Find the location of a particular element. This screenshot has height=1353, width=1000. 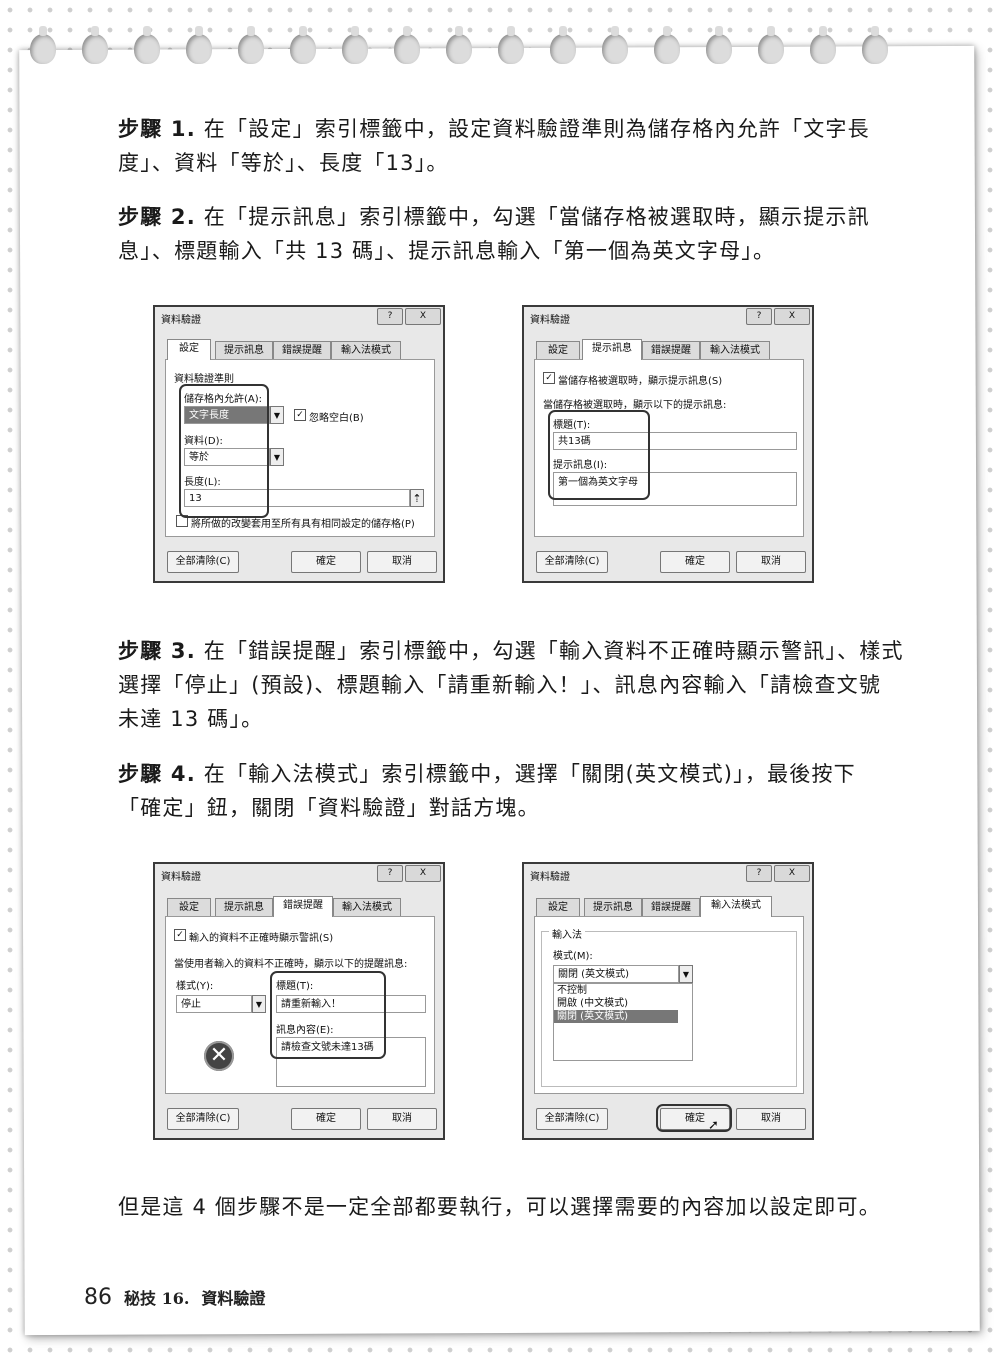

mode-option: 開啟 (中文模式) is located at coordinates (623, 1003).